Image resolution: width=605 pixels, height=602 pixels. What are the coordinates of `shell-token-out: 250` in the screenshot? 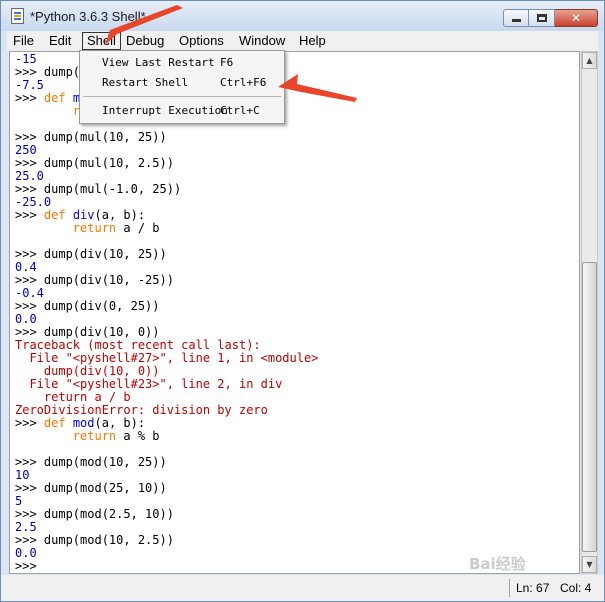 It's located at (26, 150).